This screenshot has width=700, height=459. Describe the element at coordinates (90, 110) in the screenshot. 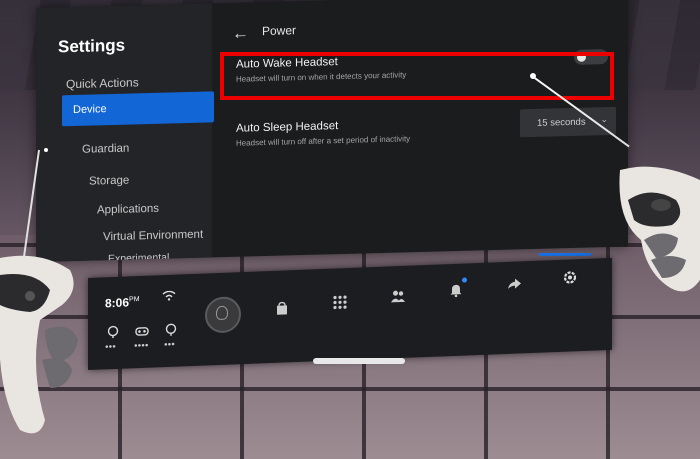

I see `sidebar-item-label: Device` at that location.